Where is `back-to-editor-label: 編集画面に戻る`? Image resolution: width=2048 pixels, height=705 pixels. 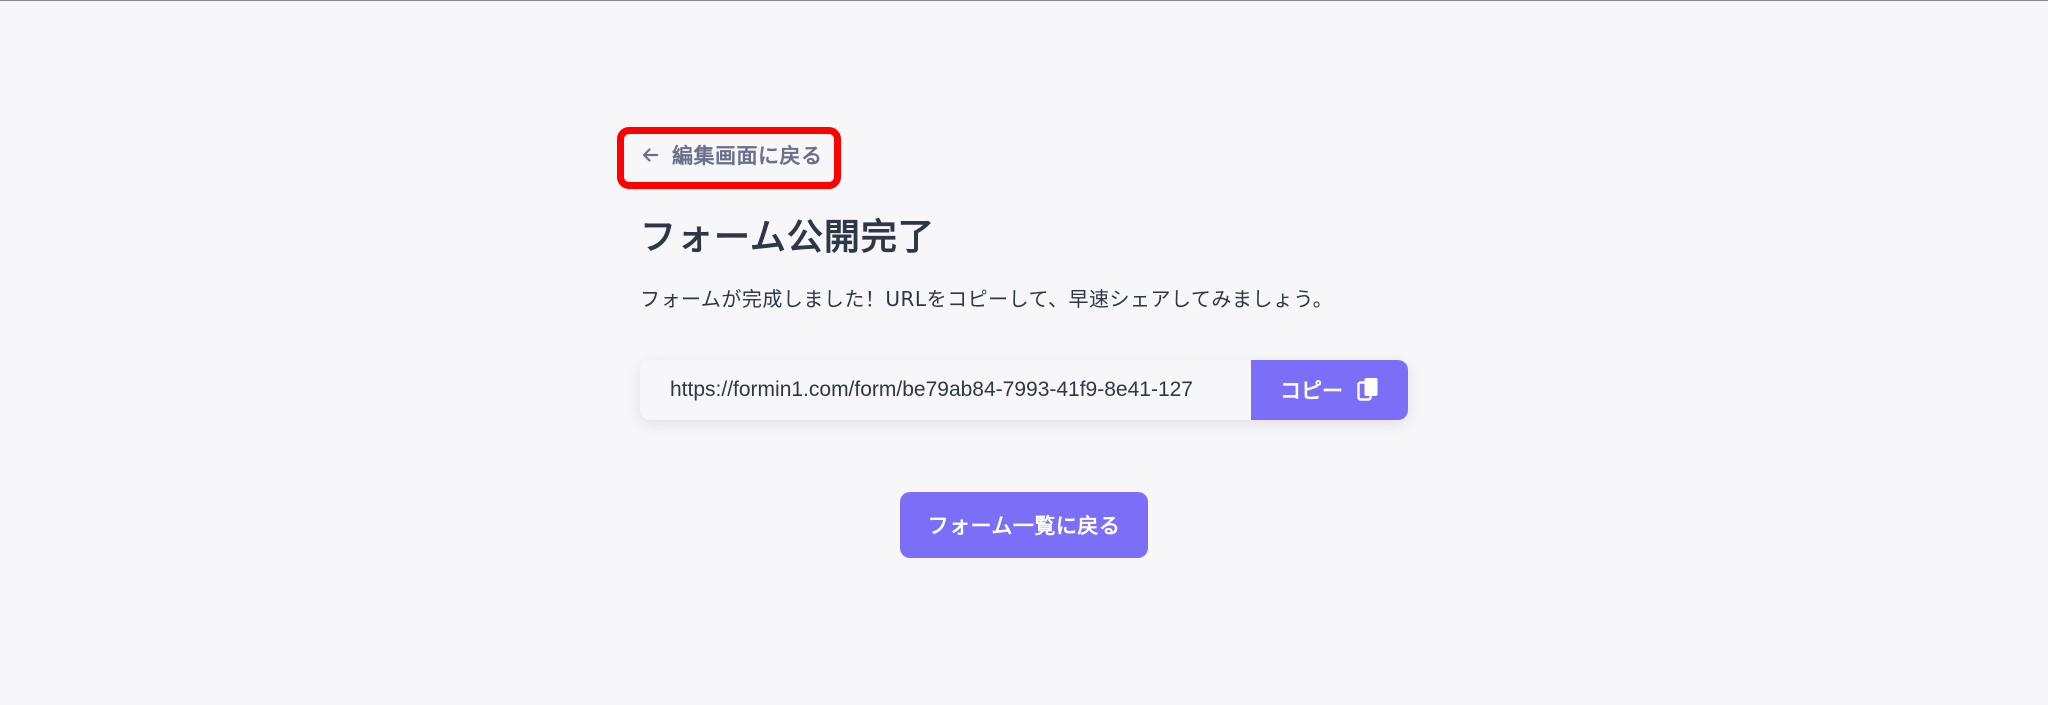 back-to-editor-label: 編集画面に戻る is located at coordinates (747, 156).